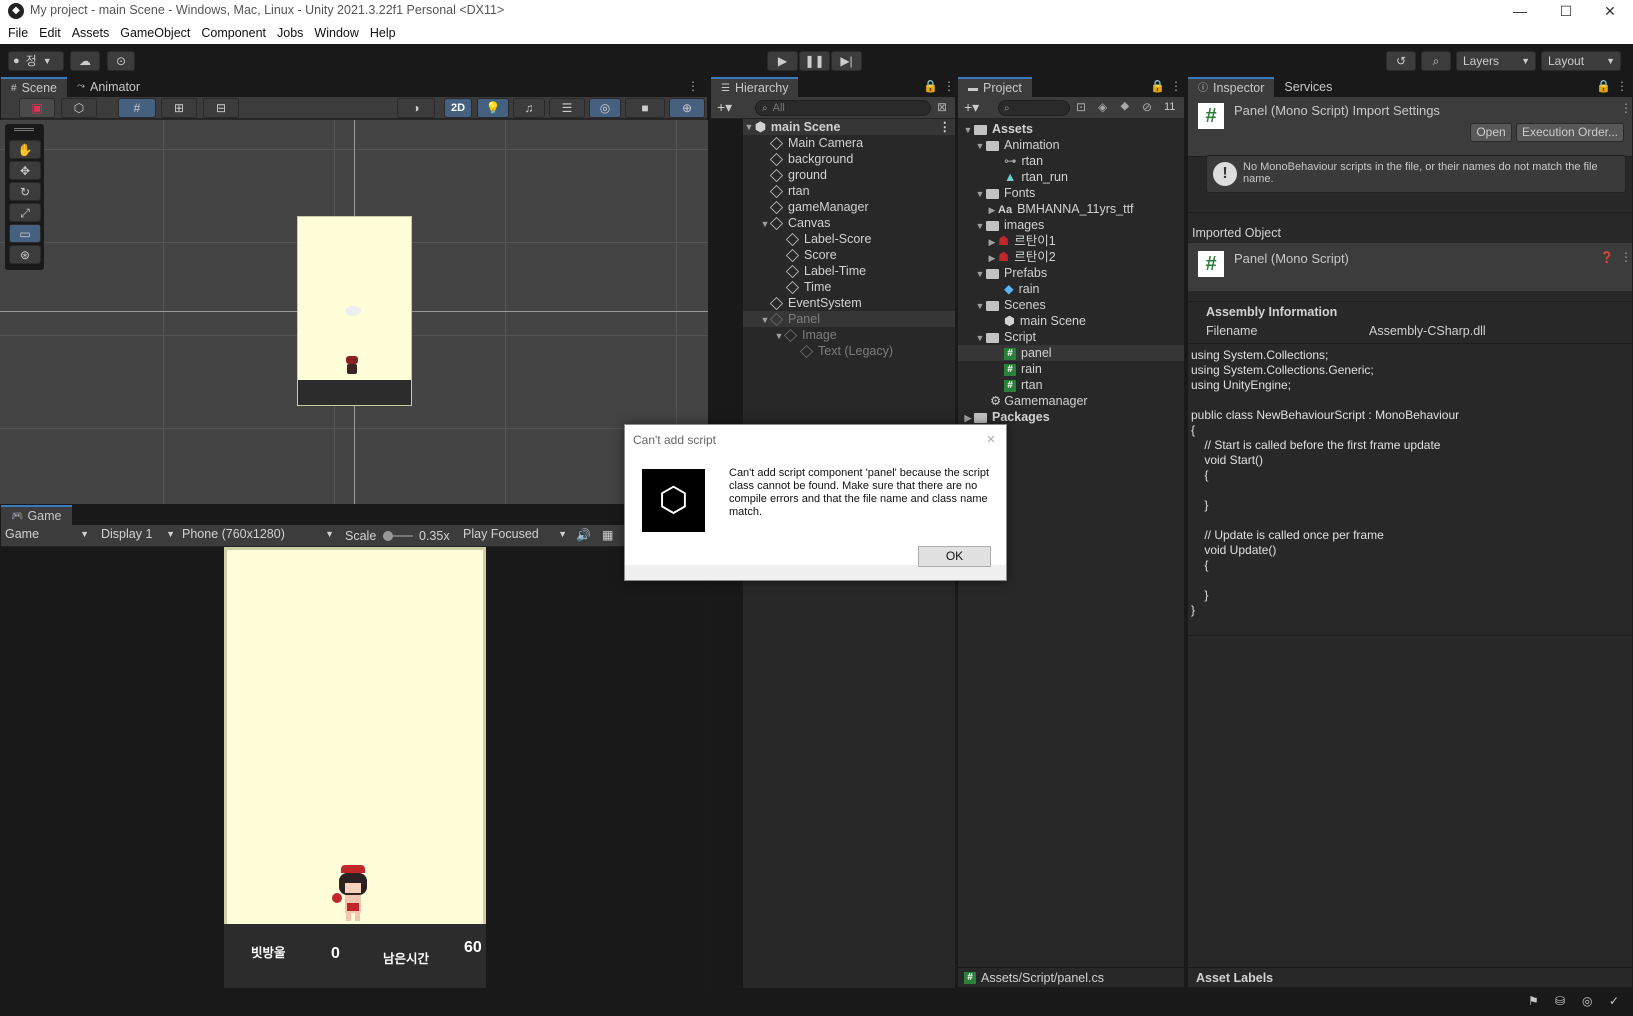  What do you see at coordinates (1071, 385) in the screenshot?
I see `project-item-rtan-script: # rtan` at bounding box center [1071, 385].